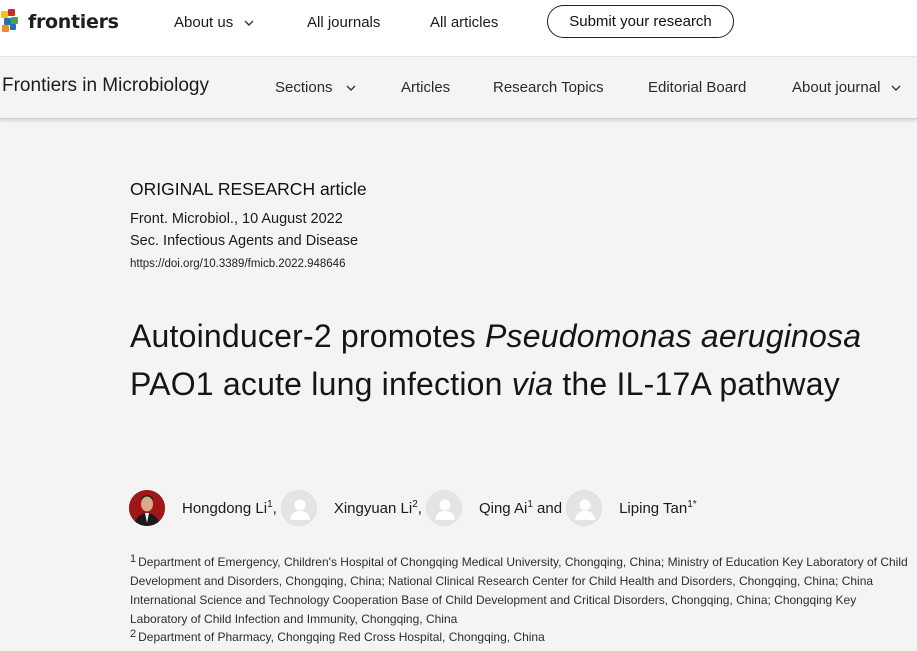 The width and height of the screenshot is (917, 651). What do you see at coordinates (308, 336) in the screenshot?
I see `title-part: Autoinducer-2 promotes` at bounding box center [308, 336].